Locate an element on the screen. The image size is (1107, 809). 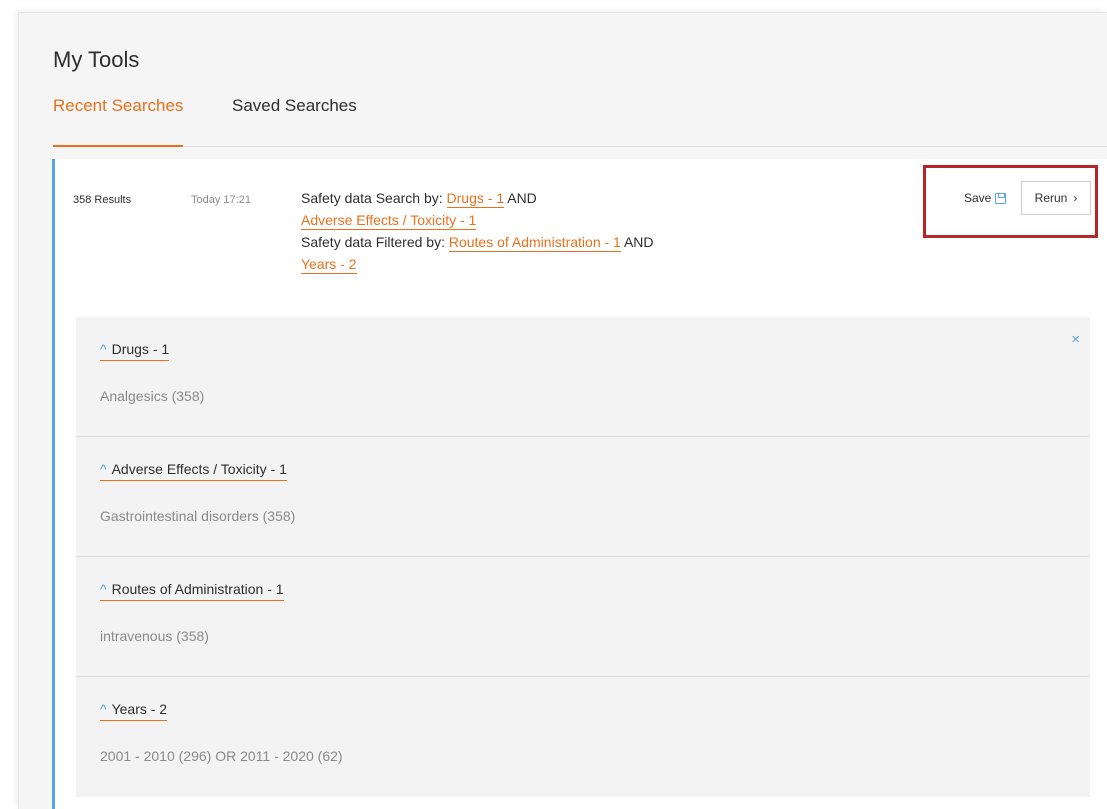
filter-heading: Routes of Administration - 1 is located at coordinates (197, 589).